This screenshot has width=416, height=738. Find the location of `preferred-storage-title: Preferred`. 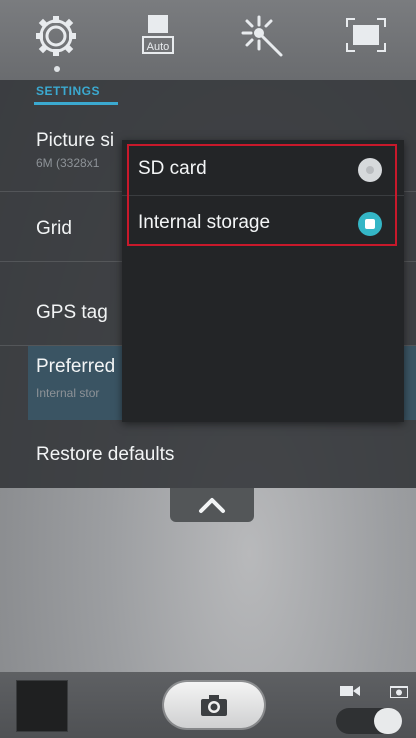

preferred-storage-title: Preferred is located at coordinates (76, 366).